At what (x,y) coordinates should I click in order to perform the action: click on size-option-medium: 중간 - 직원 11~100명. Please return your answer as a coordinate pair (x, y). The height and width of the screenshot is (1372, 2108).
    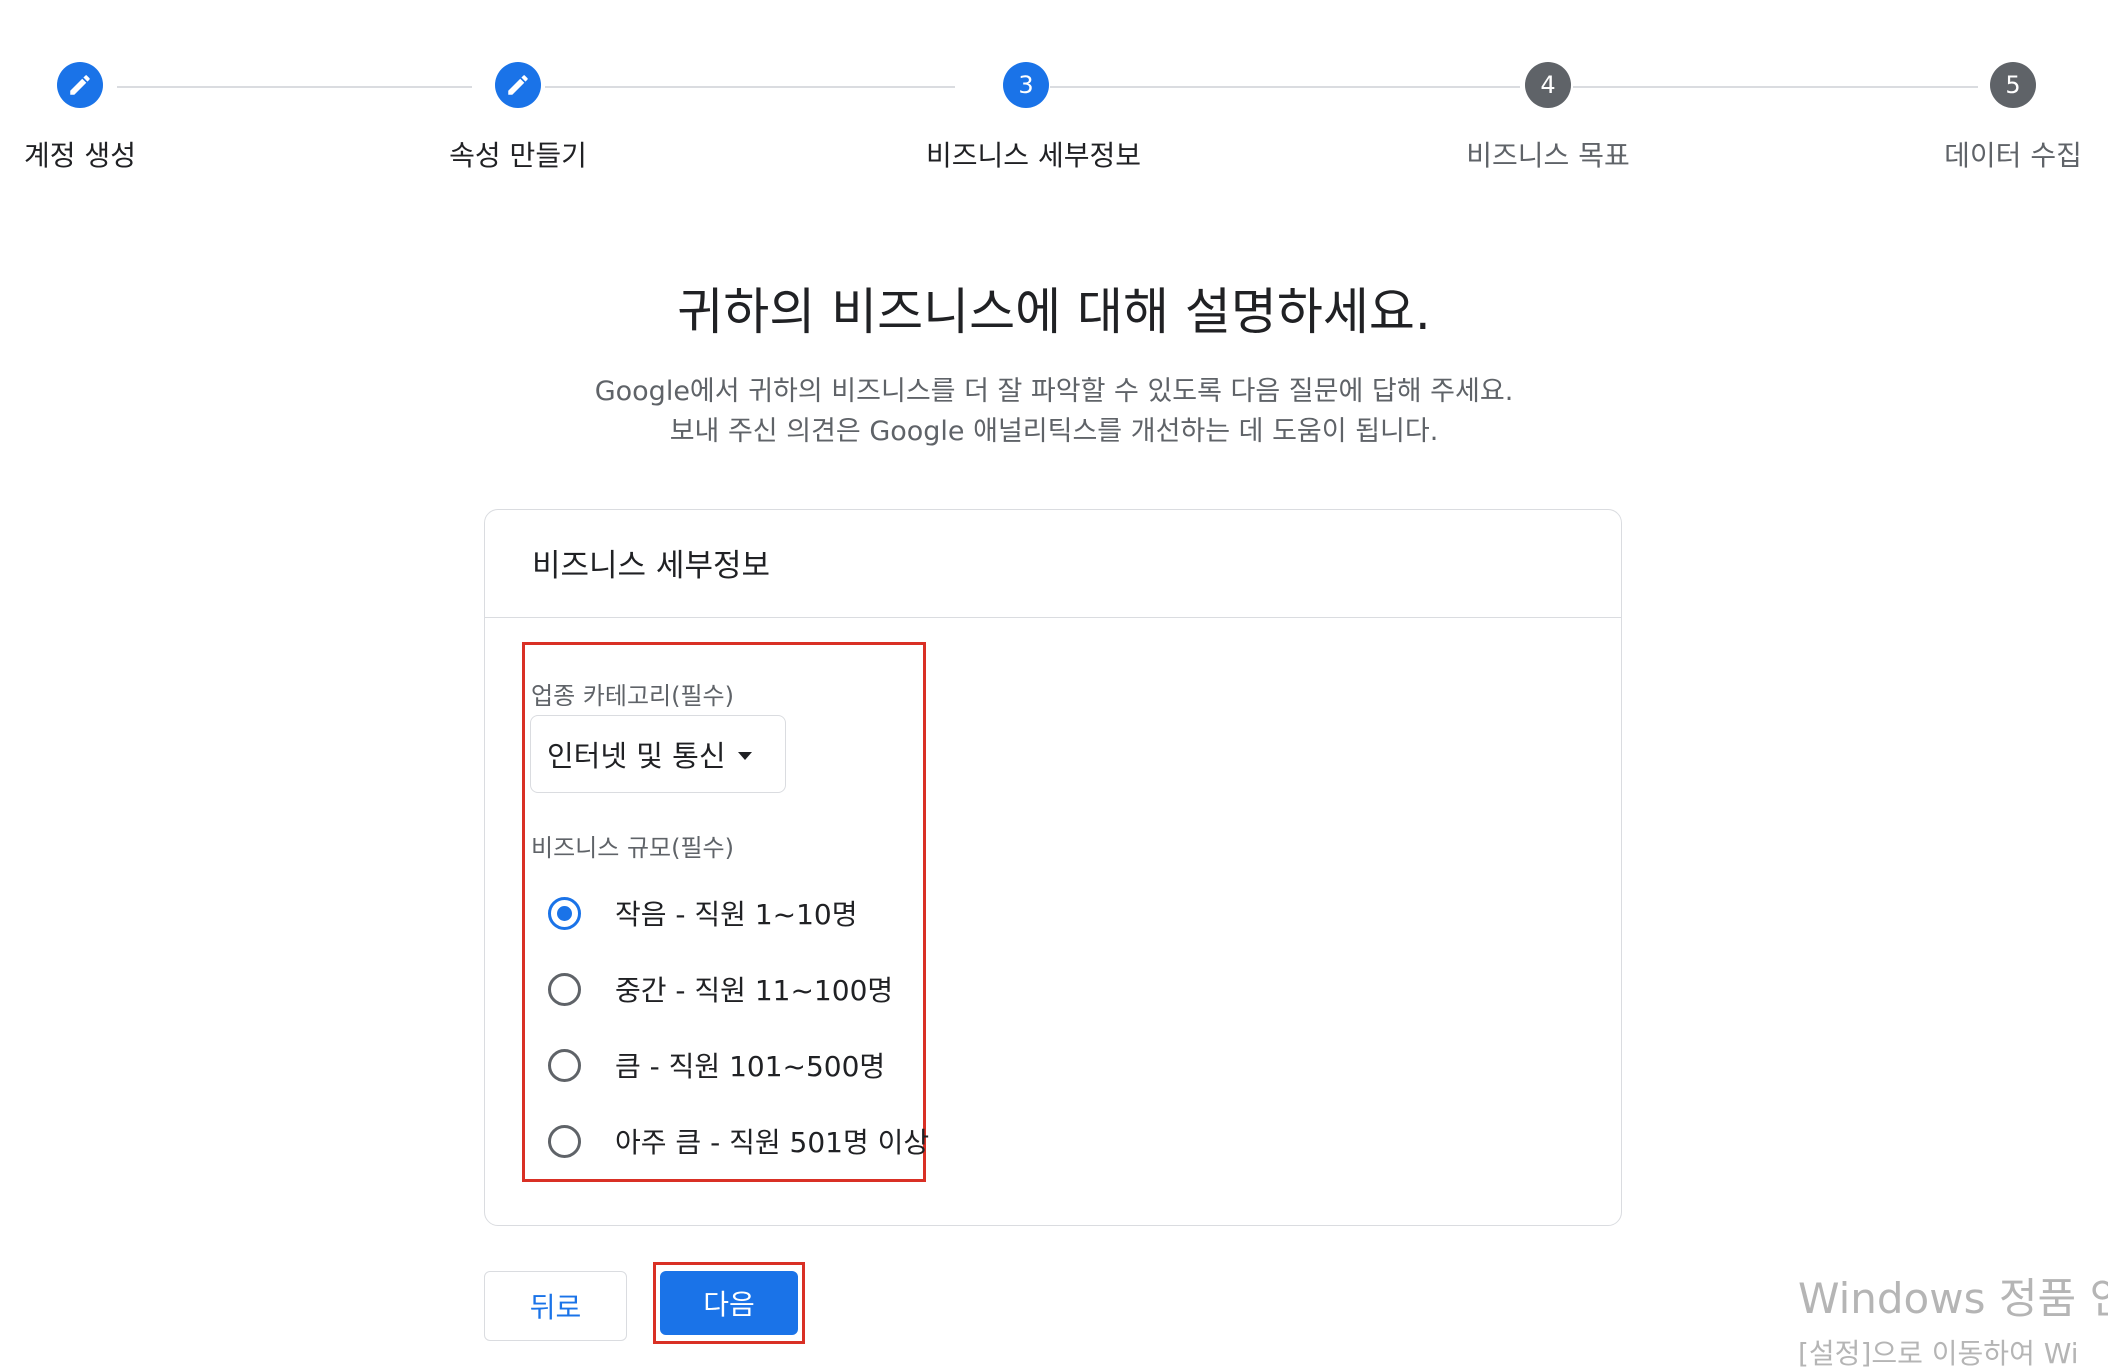
    Looking at the image, I should click on (720, 989).